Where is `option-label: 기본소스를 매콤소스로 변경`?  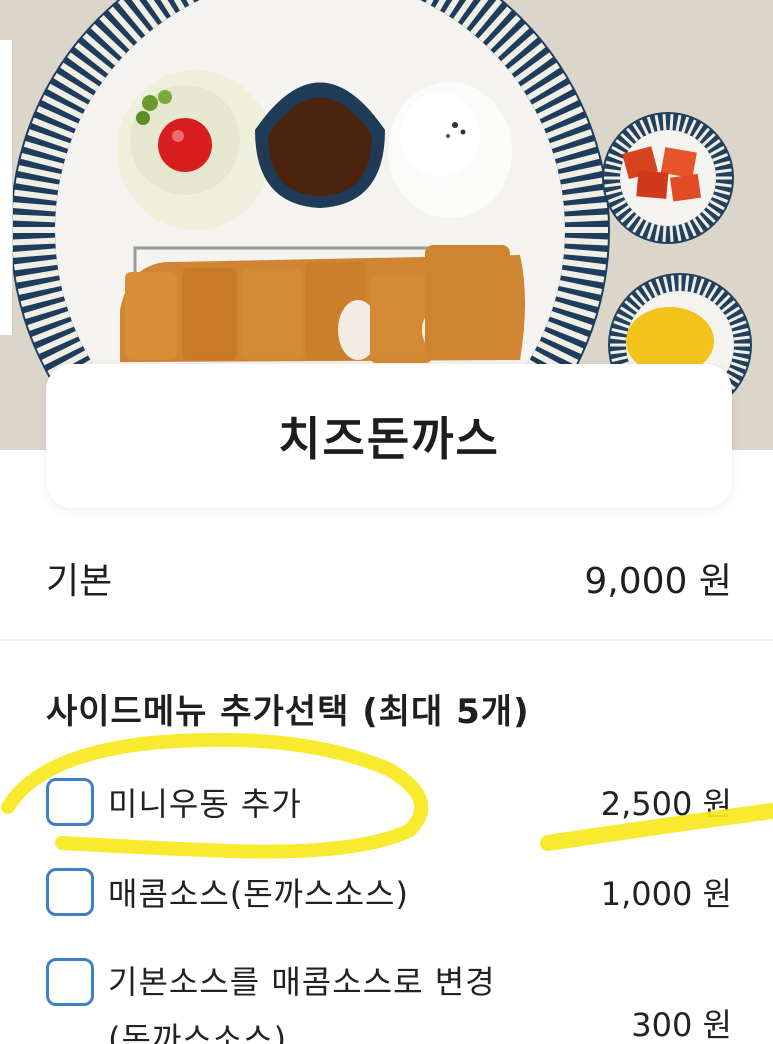
option-label: 기본소스를 매콤소스로 변경 is located at coordinates (302, 982).